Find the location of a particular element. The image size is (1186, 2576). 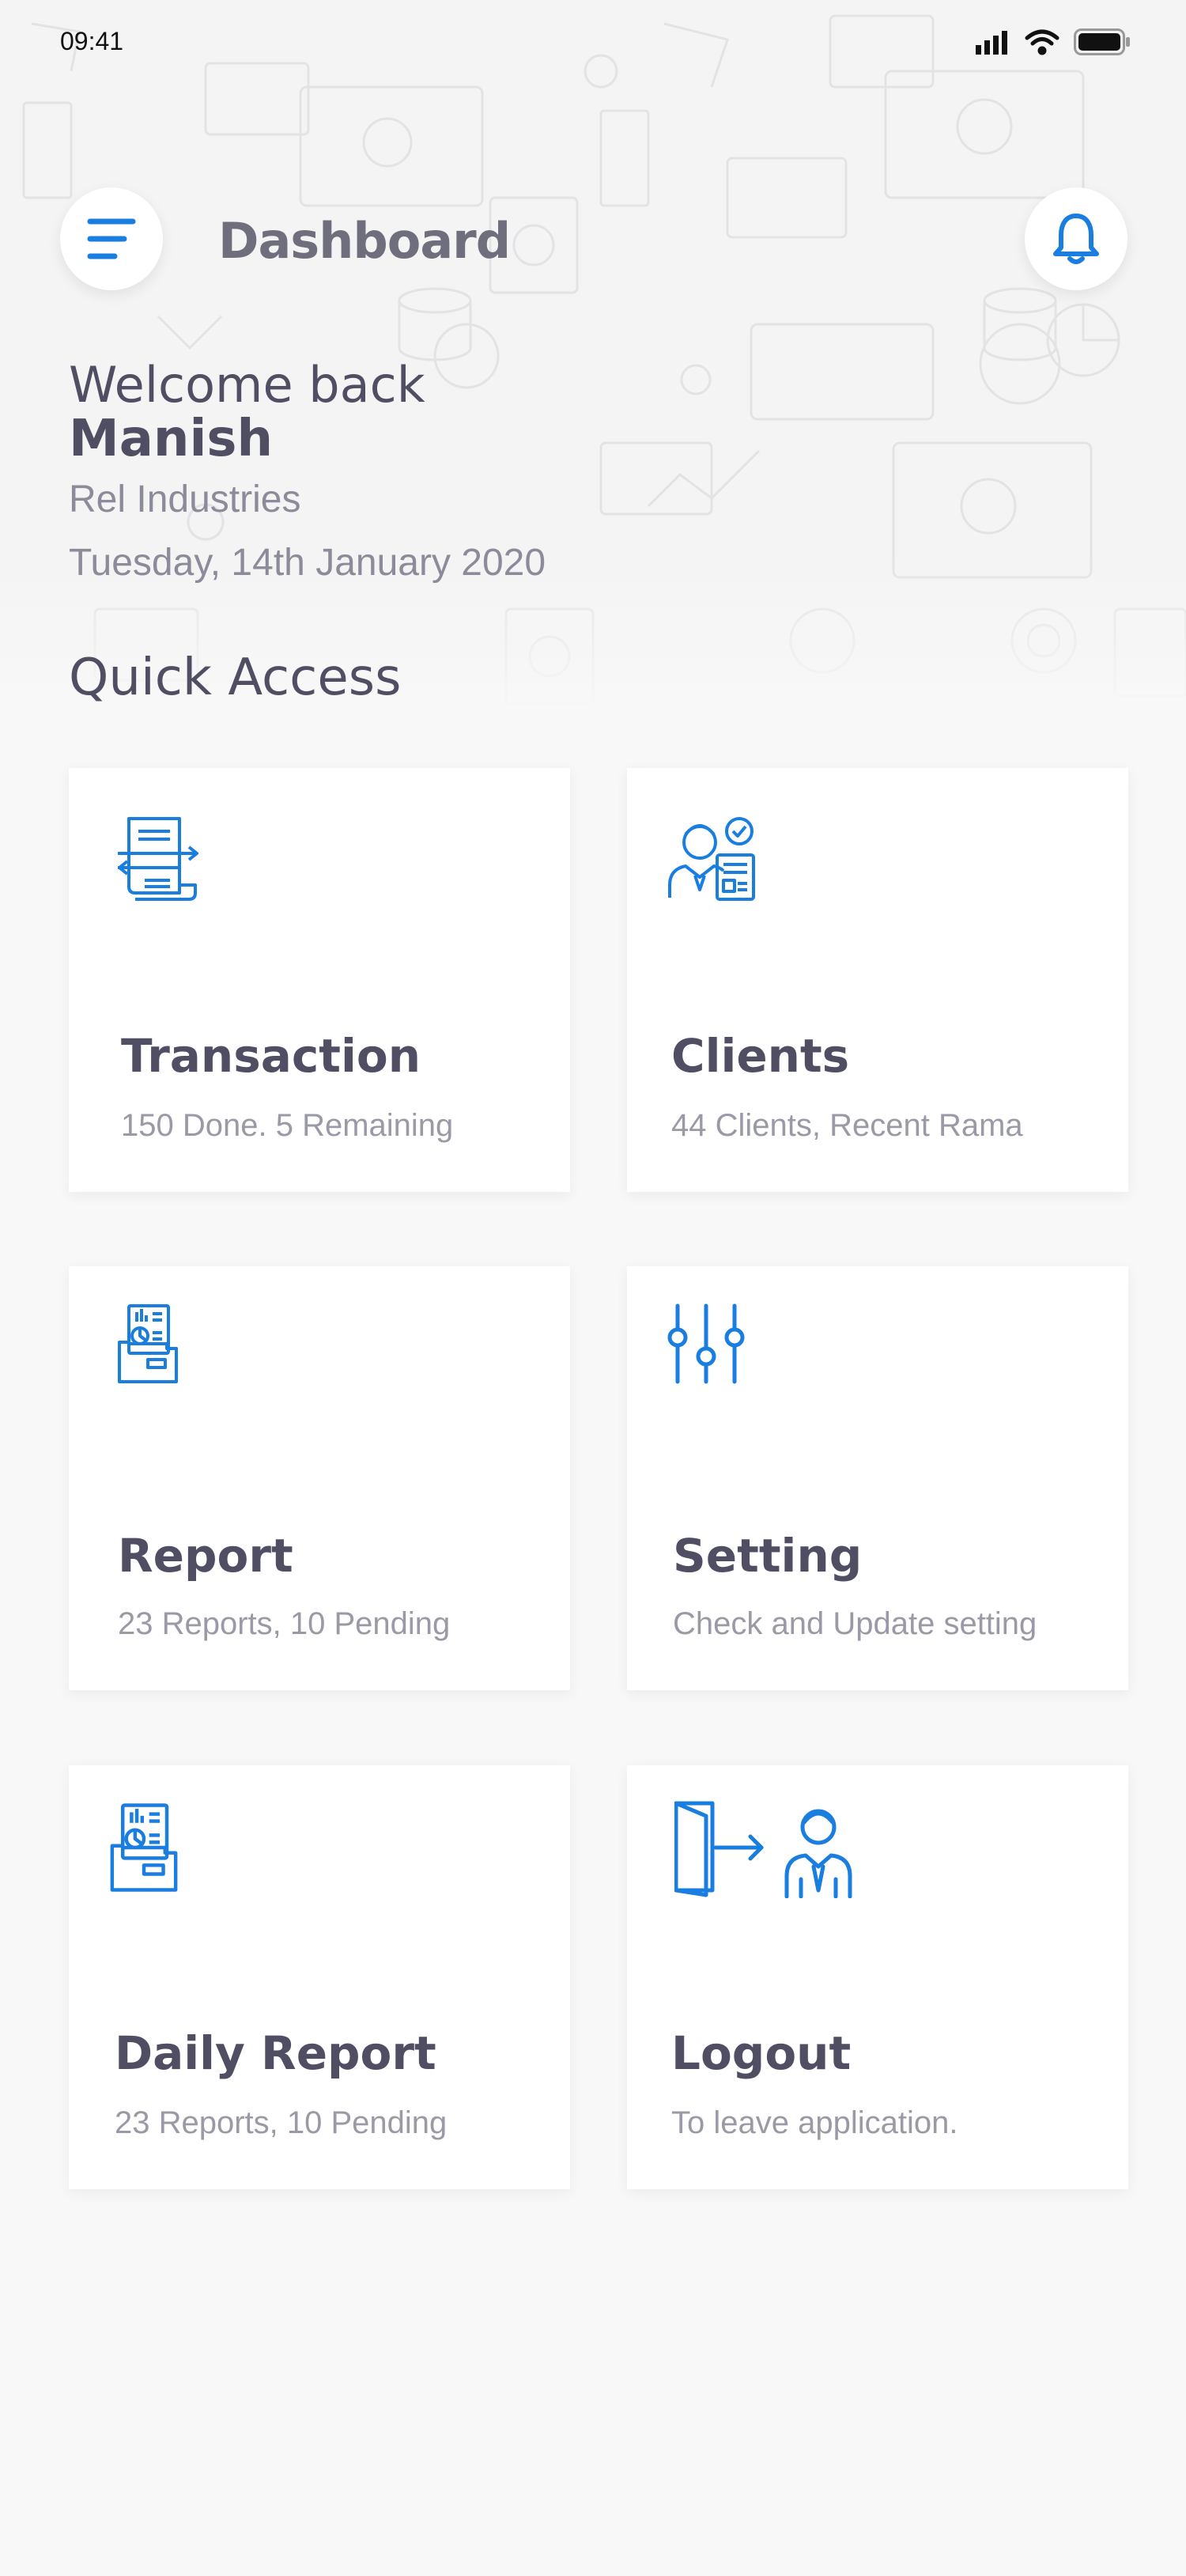

clients-icon is located at coordinates (711, 859).